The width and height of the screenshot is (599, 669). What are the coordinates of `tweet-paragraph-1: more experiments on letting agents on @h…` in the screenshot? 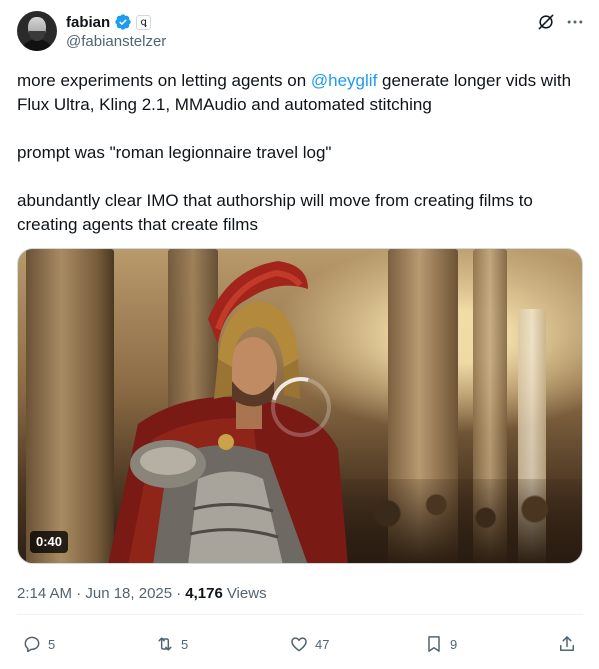 It's located at (300, 93).